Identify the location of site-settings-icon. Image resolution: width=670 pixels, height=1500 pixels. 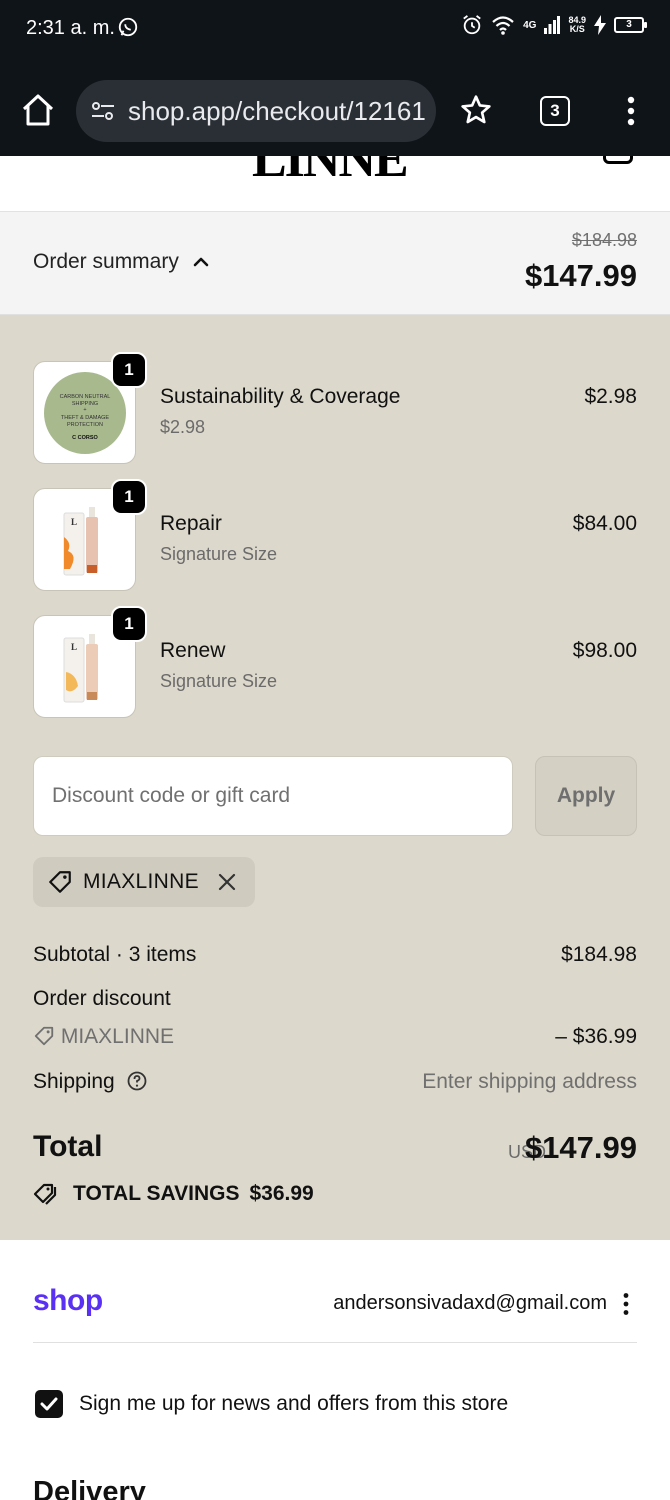
(103, 111).